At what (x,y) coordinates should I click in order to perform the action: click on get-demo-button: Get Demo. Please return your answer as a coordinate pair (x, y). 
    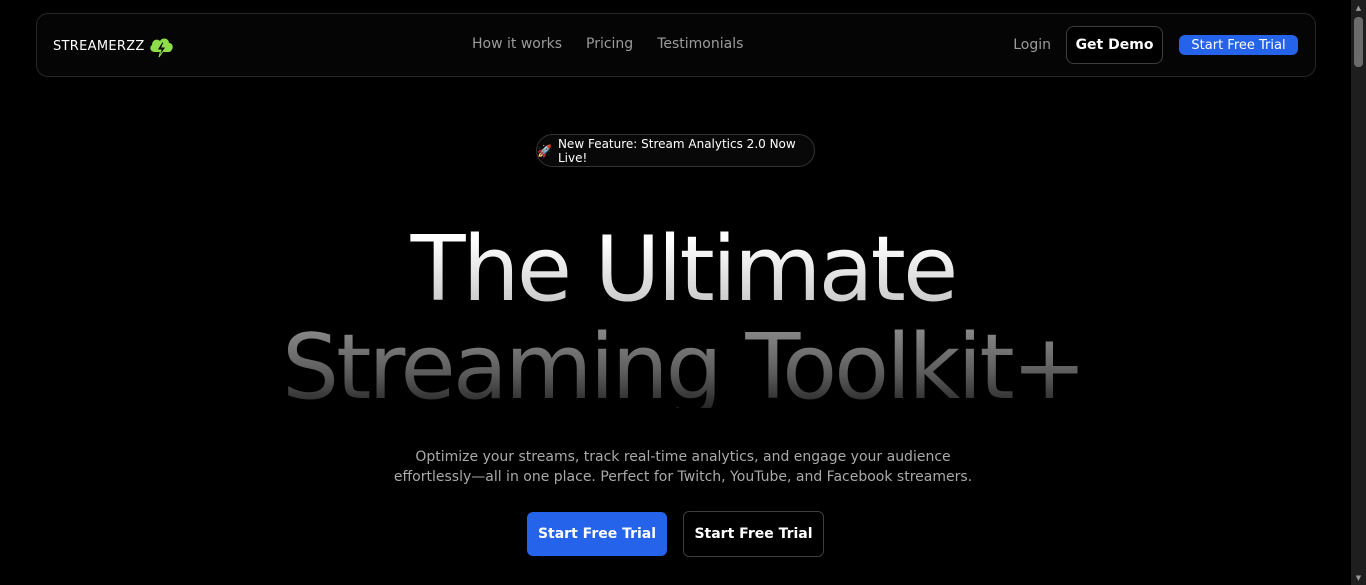
    Looking at the image, I should click on (1114, 45).